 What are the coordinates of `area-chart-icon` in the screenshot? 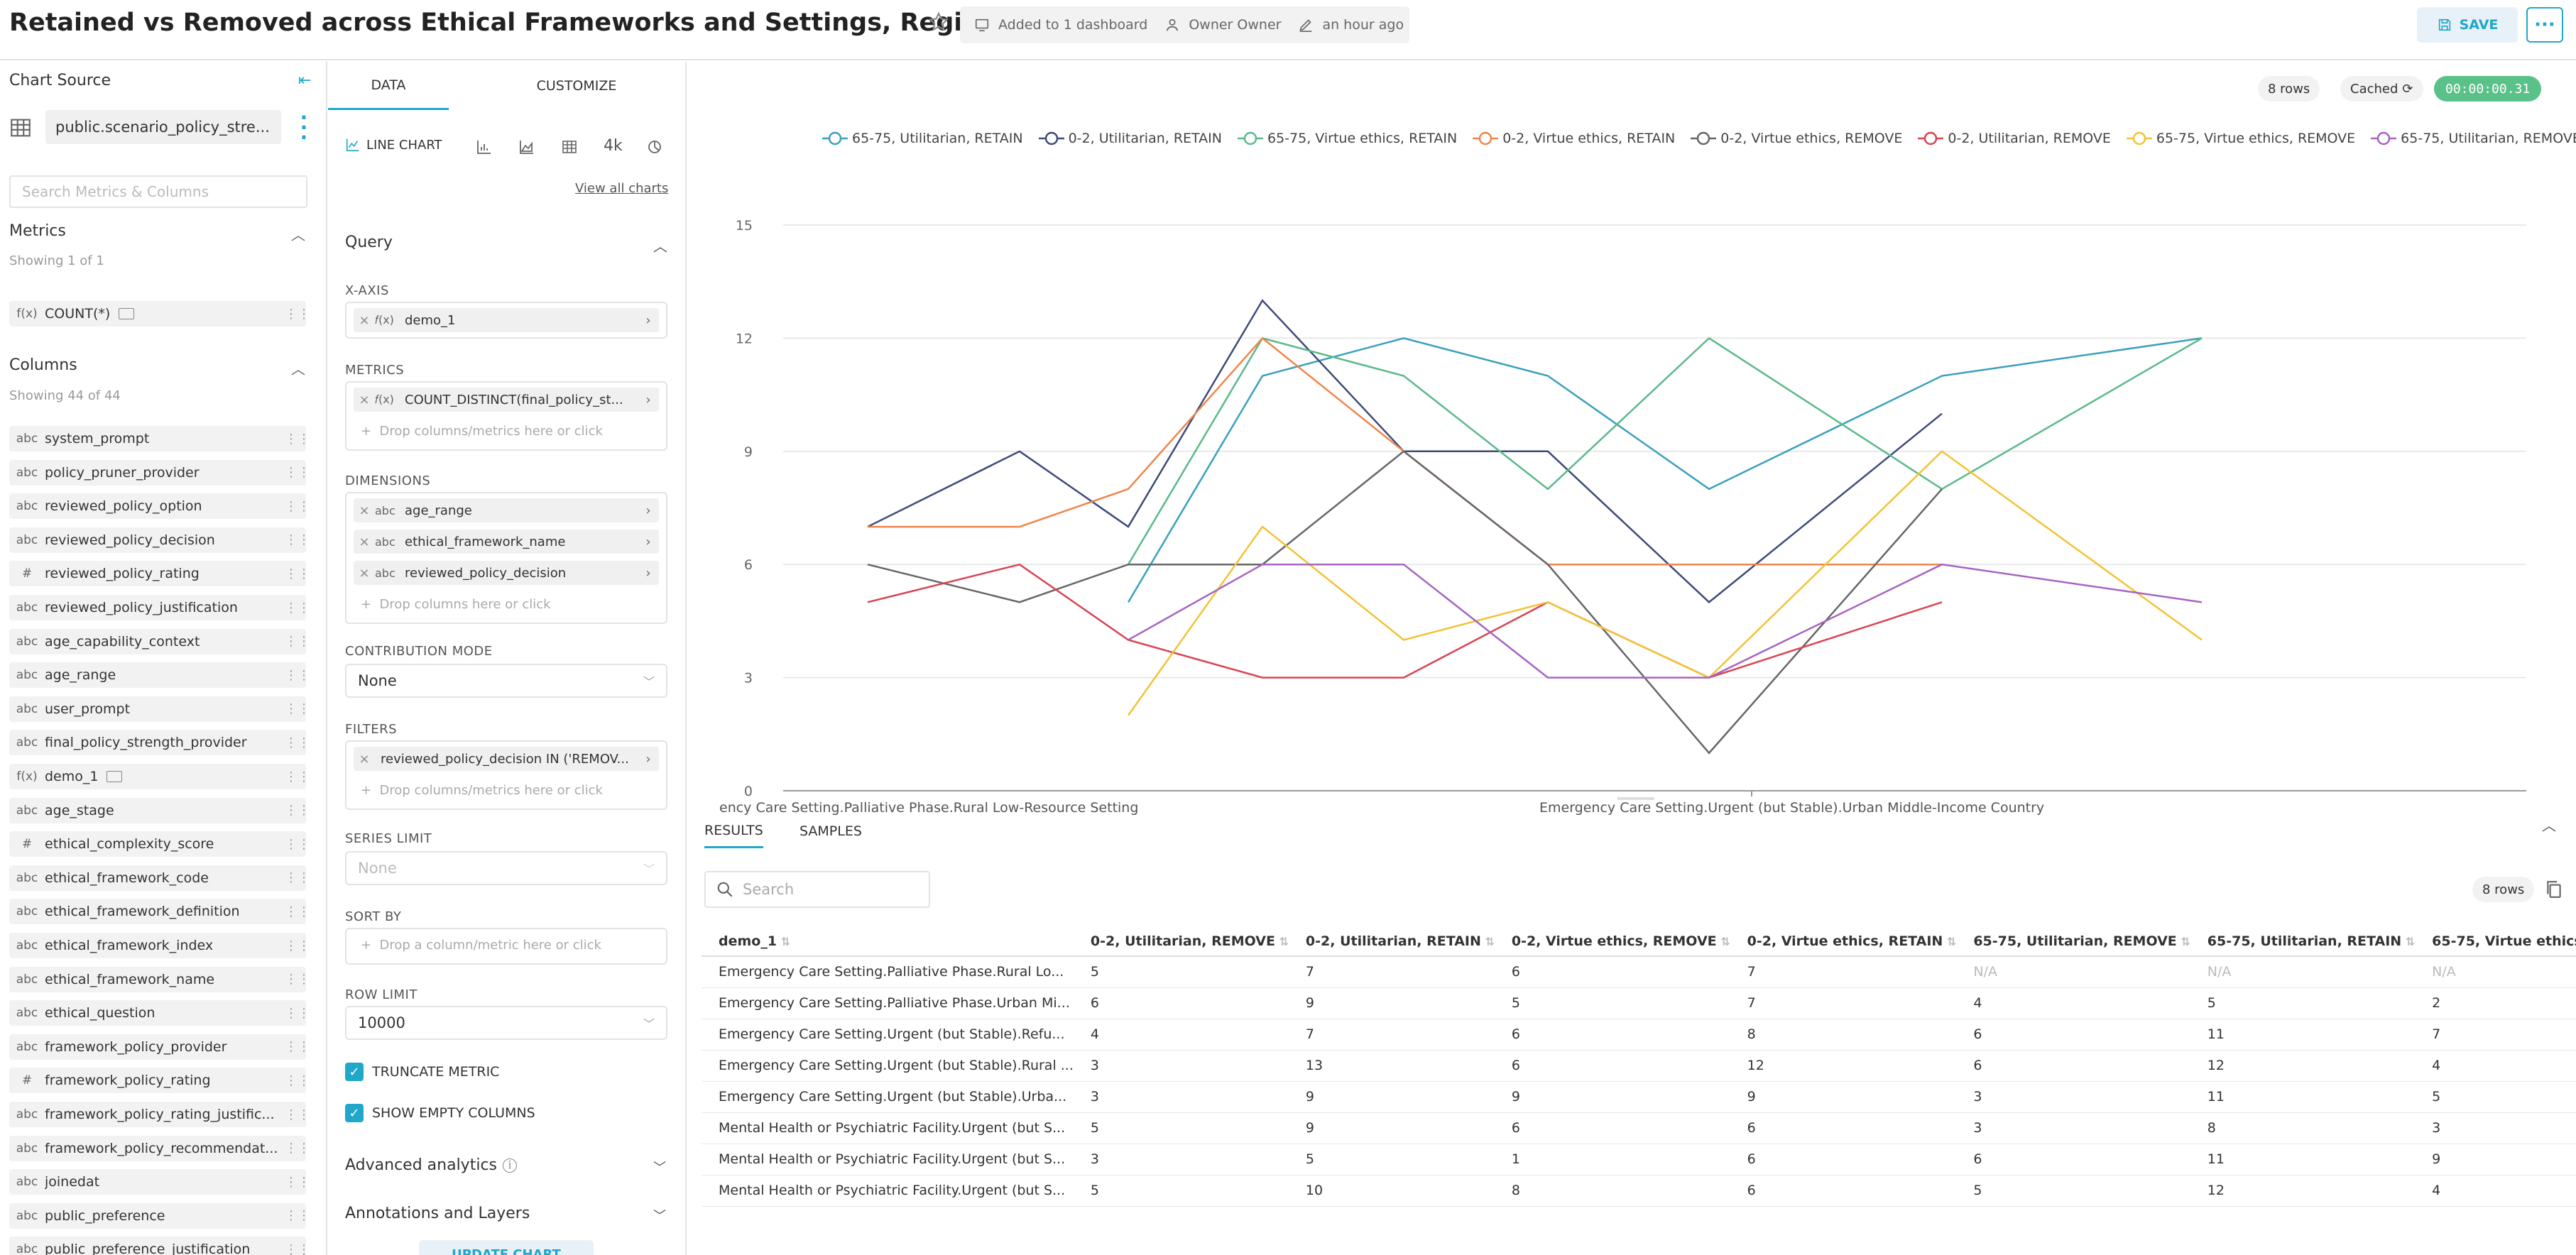 It's located at (526, 146).